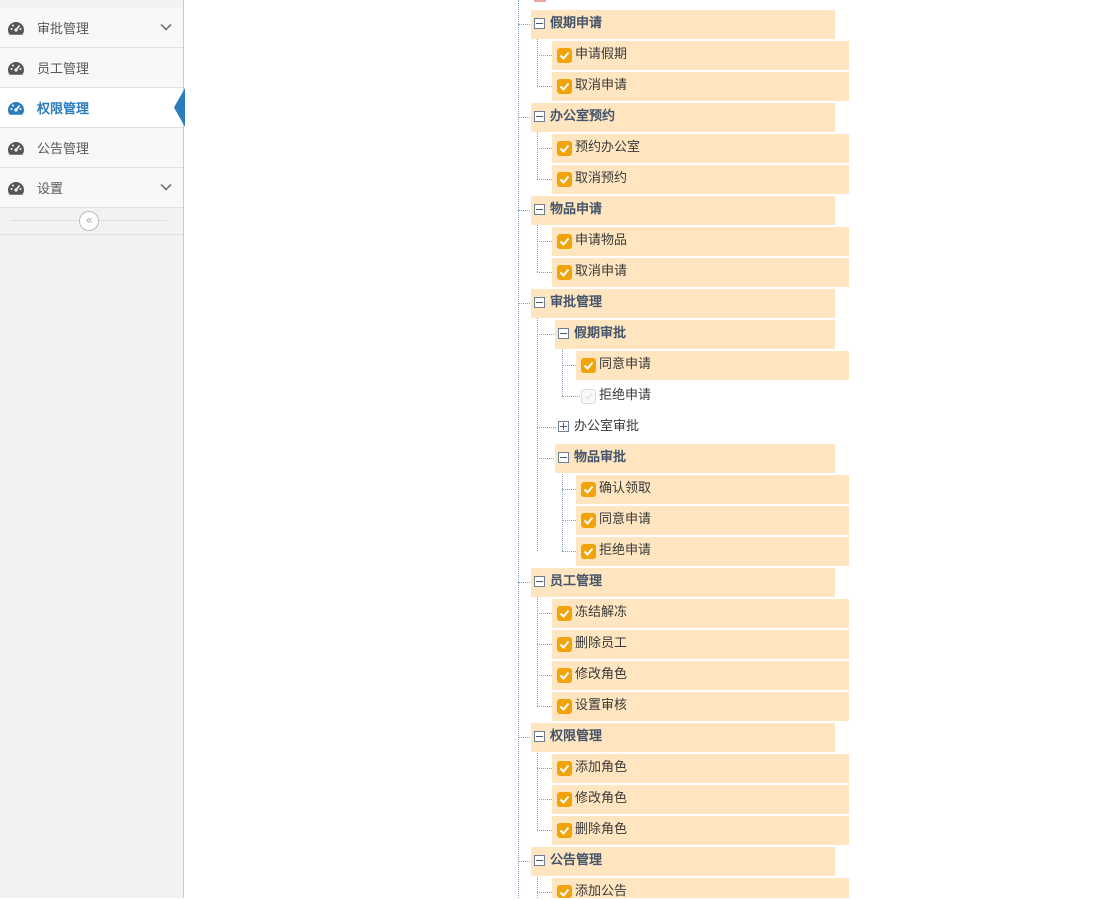 The height and width of the screenshot is (900, 1107). What do you see at coordinates (563, 426) in the screenshot?
I see `expand-toggle-icon` at bounding box center [563, 426].